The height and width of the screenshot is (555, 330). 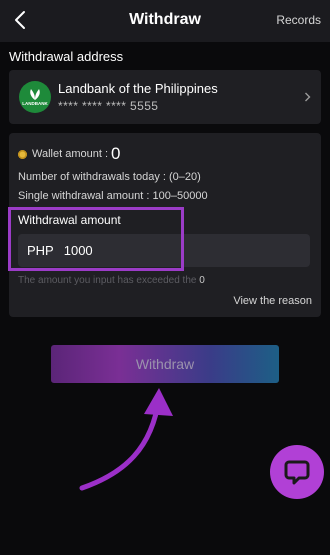 What do you see at coordinates (66, 56) in the screenshot?
I see `withdrawal-address-label: Withdrawal address` at bounding box center [66, 56].